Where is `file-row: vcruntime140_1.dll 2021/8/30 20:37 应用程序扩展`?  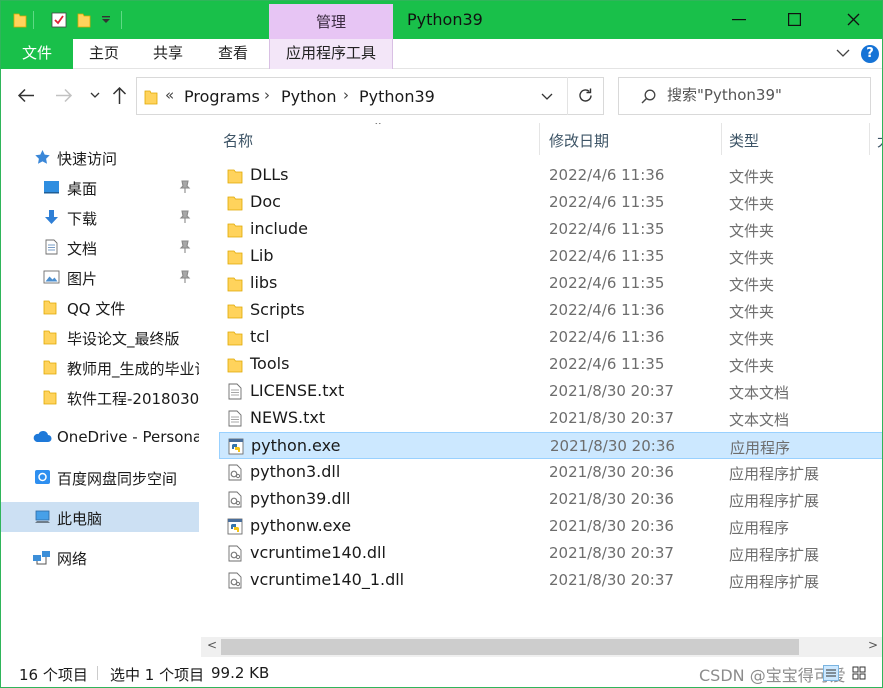 file-row: vcruntime140_1.dll 2021/8/30 20:37 应用程序扩展 is located at coordinates (550, 580).